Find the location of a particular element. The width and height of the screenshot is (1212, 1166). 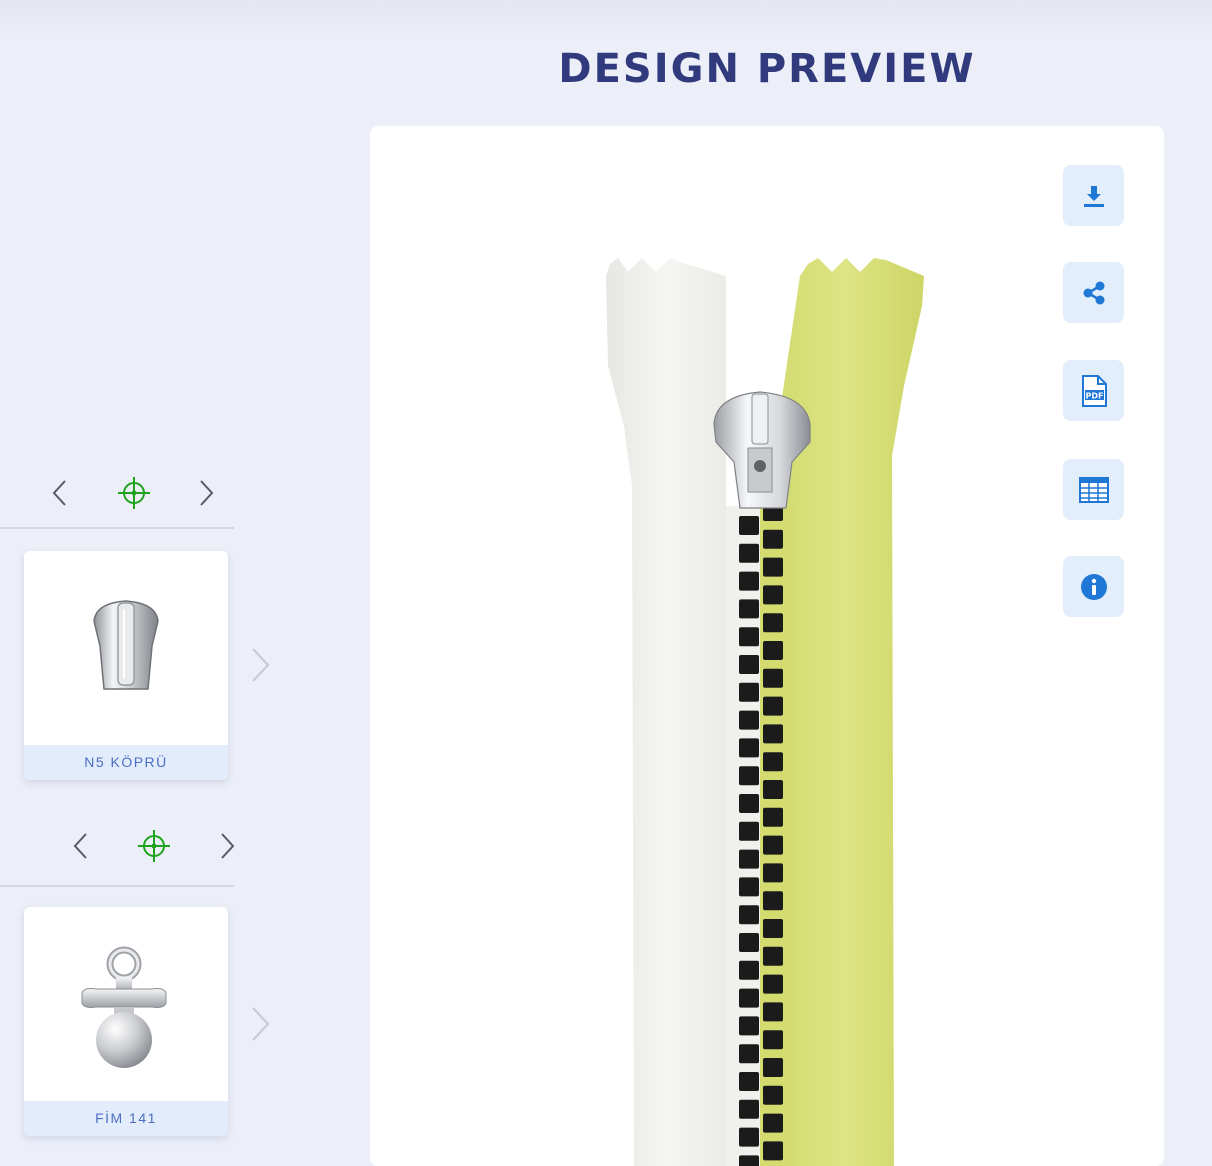

info-icon is located at coordinates (1093, 586).